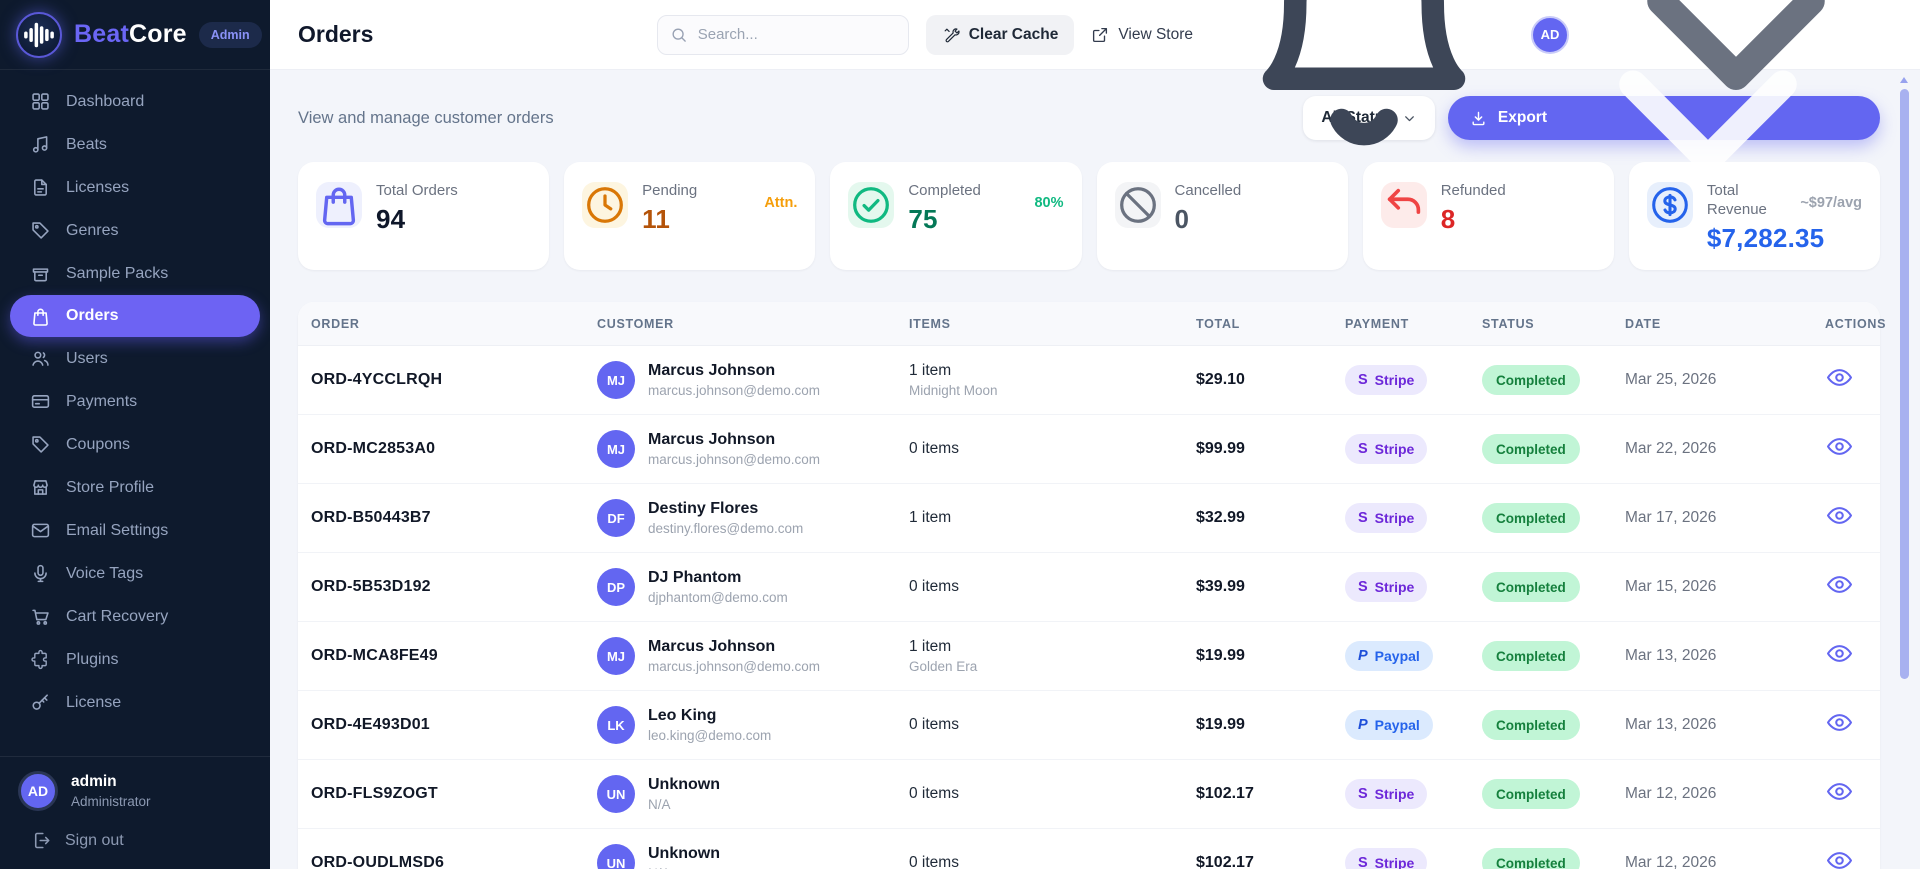 The height and width of the screenshot is (869, 1920). I want to click on brand-name-secondary: Core, so click(158, 34).